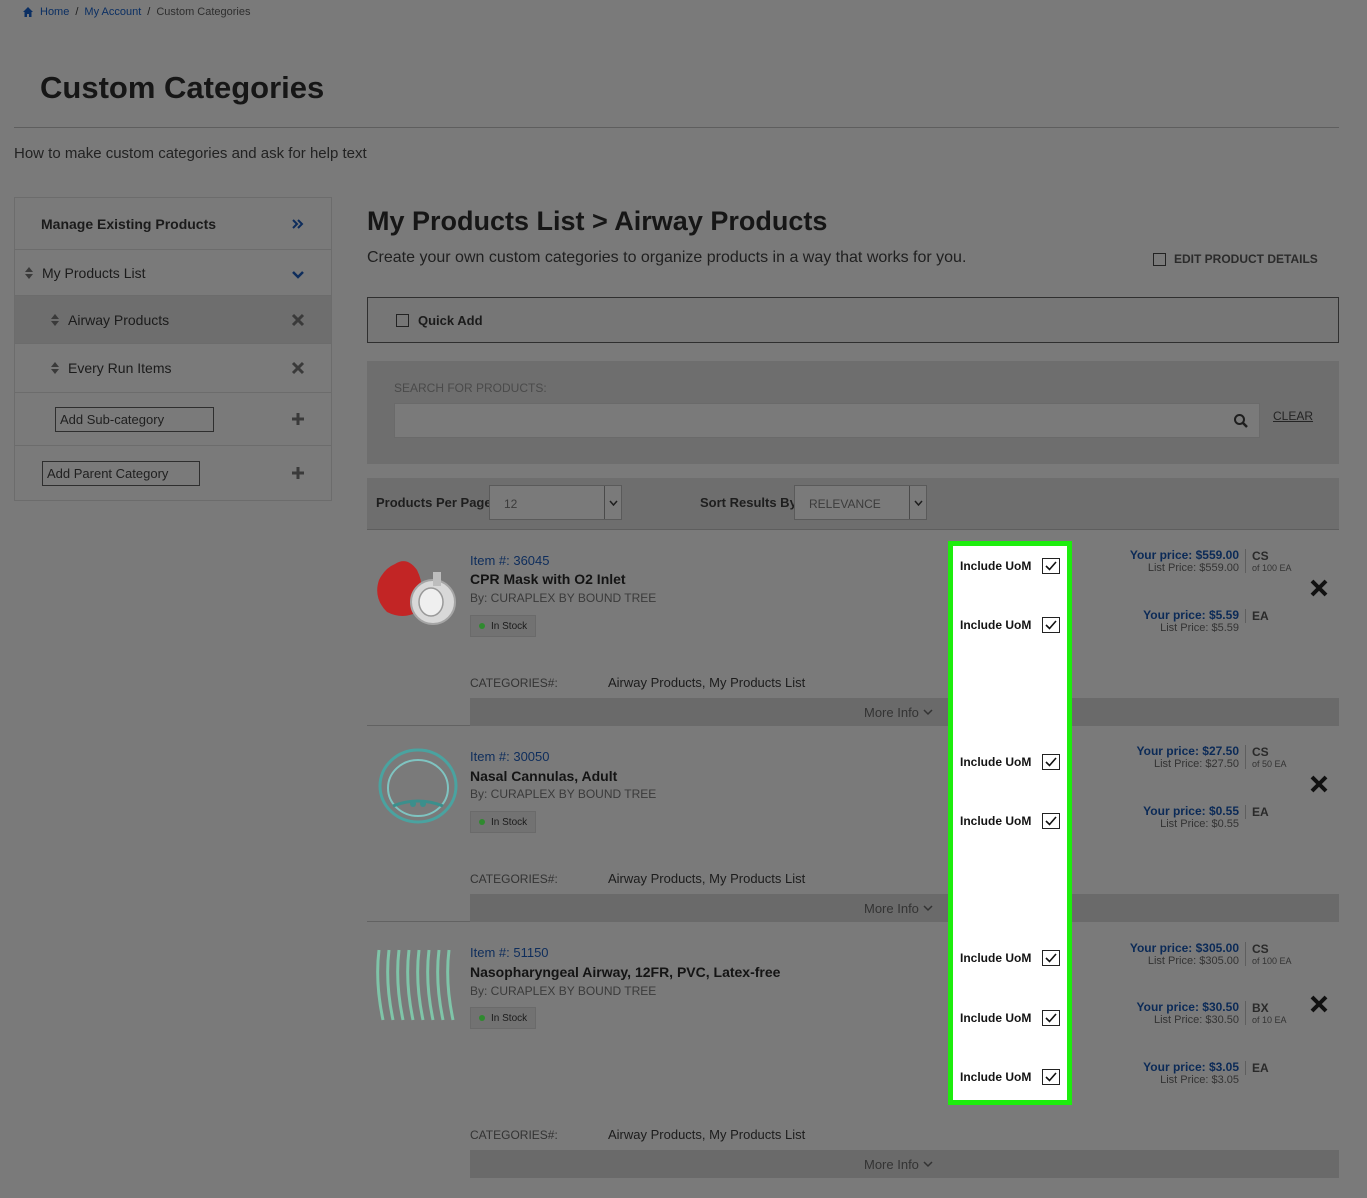 The width and height of the screenshot is (1367, 1198). I want to click on add-sub-category-row, so click(173, 419).